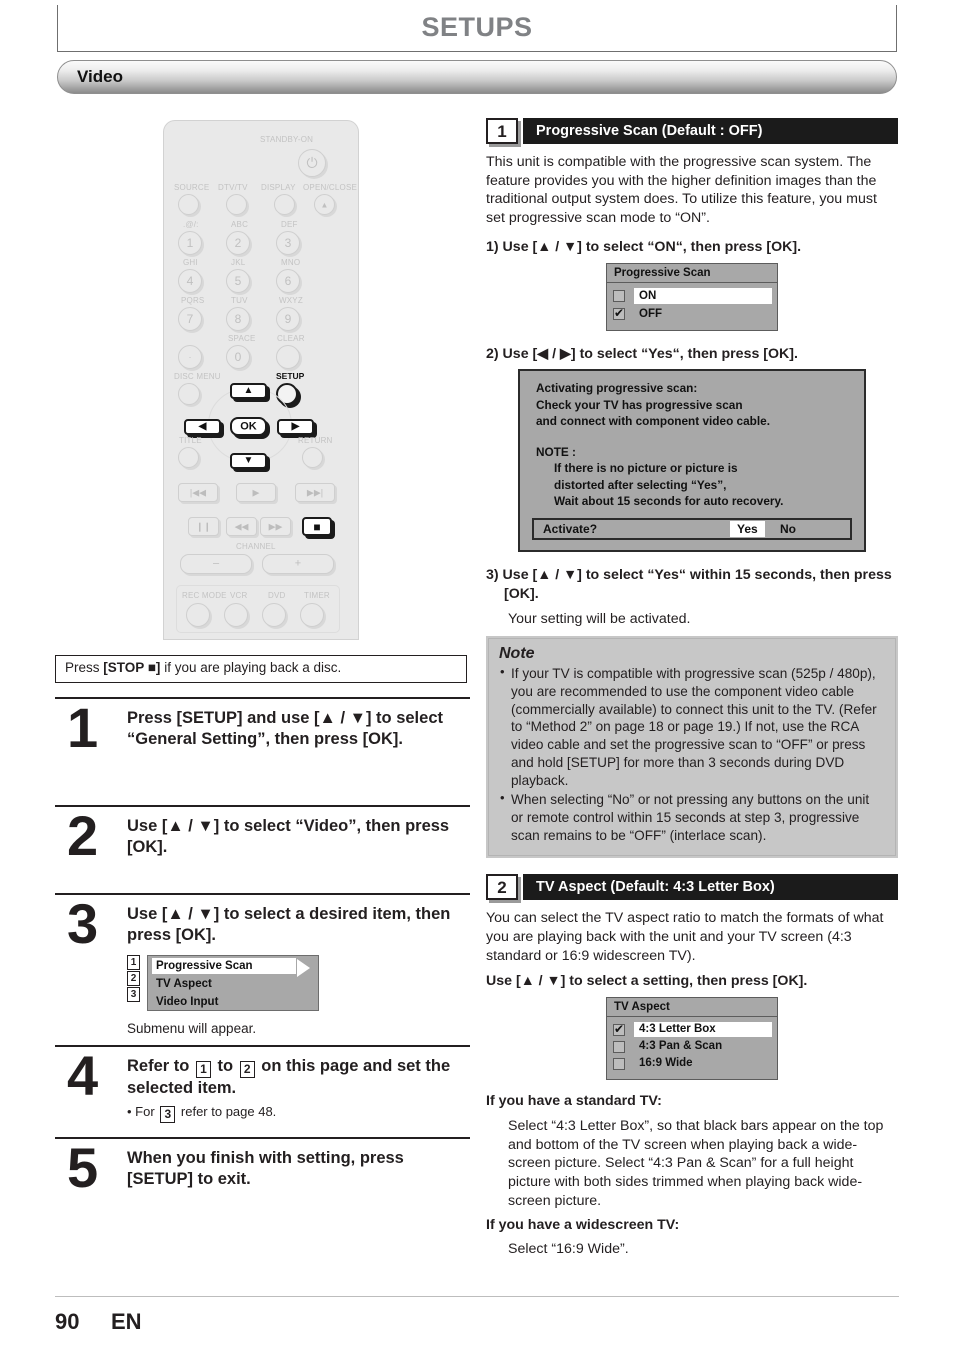 This screenshot has height=1353, width=954. Describe the element at coordinates (202, 427) in the screenshot. I see `left-button: ◀` at that location.